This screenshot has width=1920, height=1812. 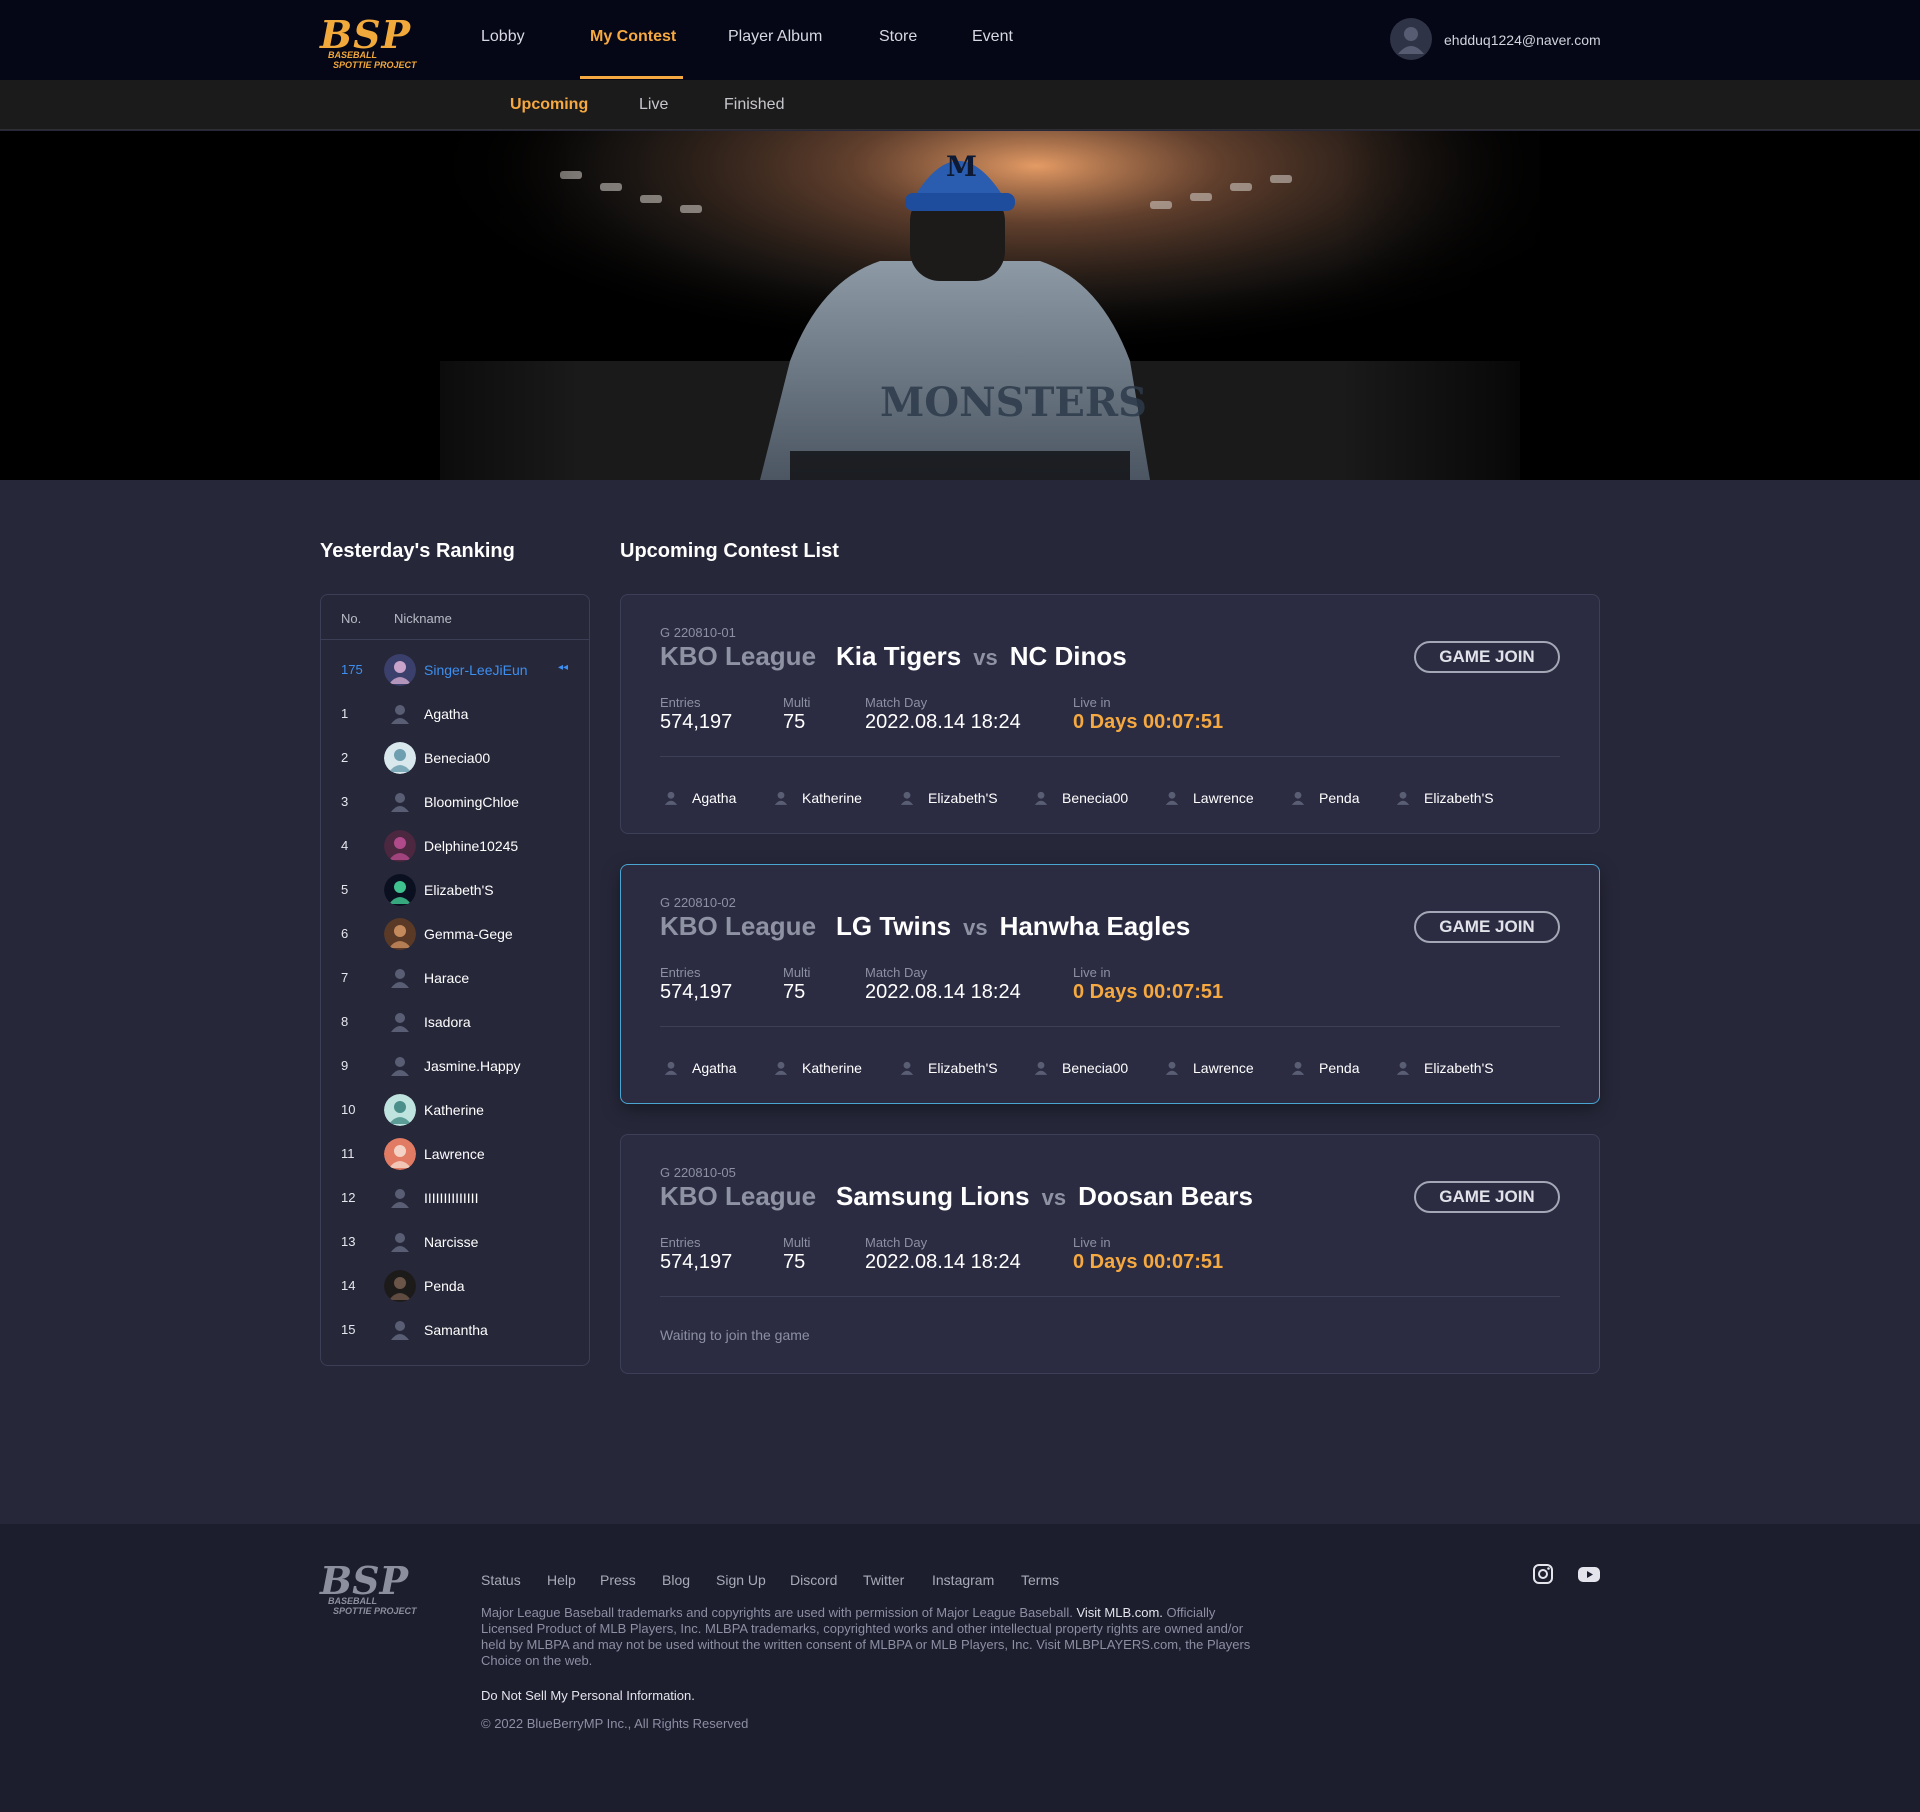 What do you see at coordinates (741, 1580) in the screenshot?
I see `footer-link-sign-up: Sign Up` at bounding box center [741, 1580].